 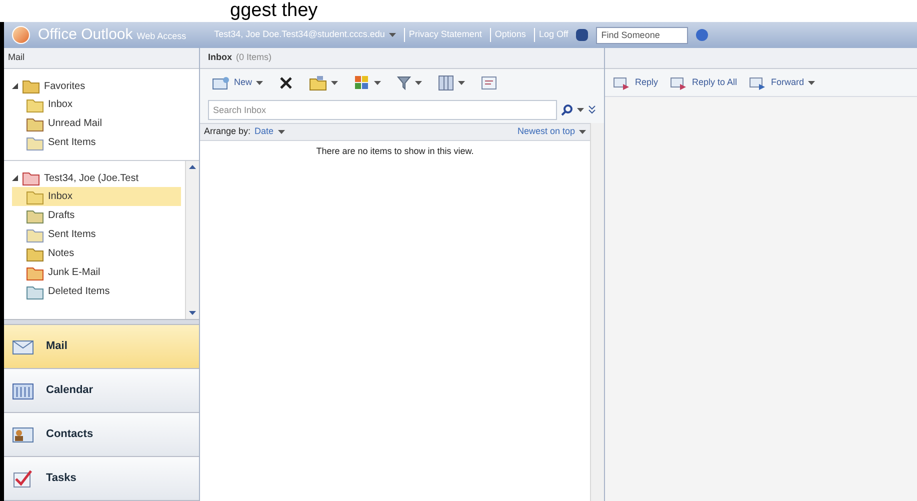 I want to click on pane-title: Mail, so click(x=16, y=57).